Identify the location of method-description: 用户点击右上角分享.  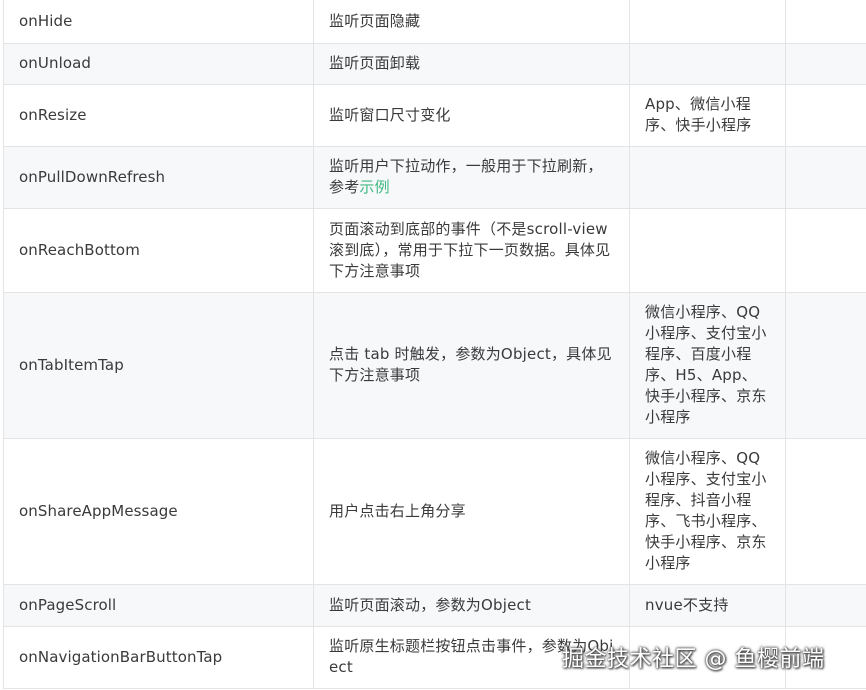
(471, 511).